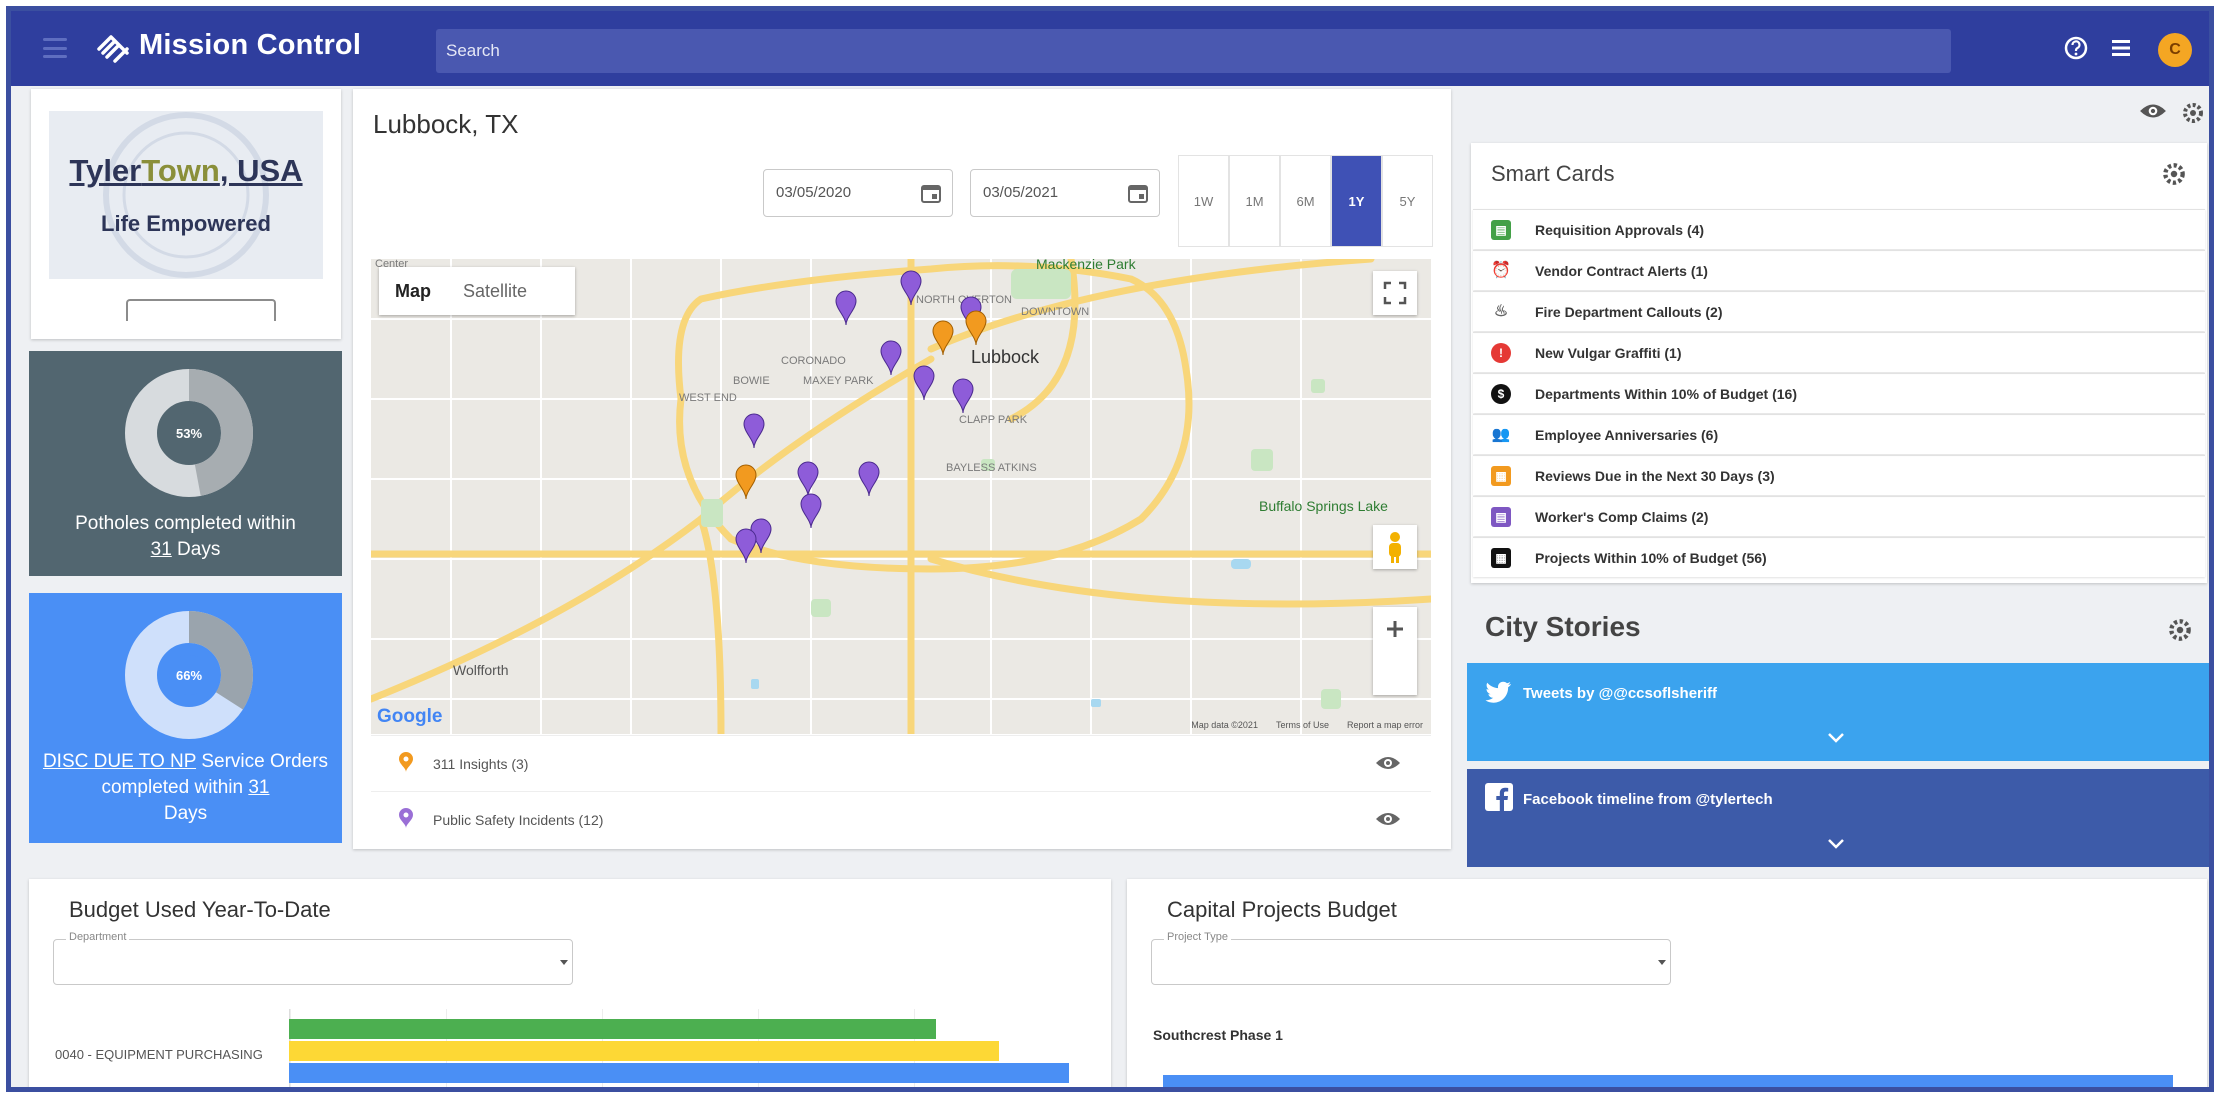 The width and height of the screenshot is (2220, 1098). I want to click on map-label-downtown: DOWNTOWN, so click(1055, 312).